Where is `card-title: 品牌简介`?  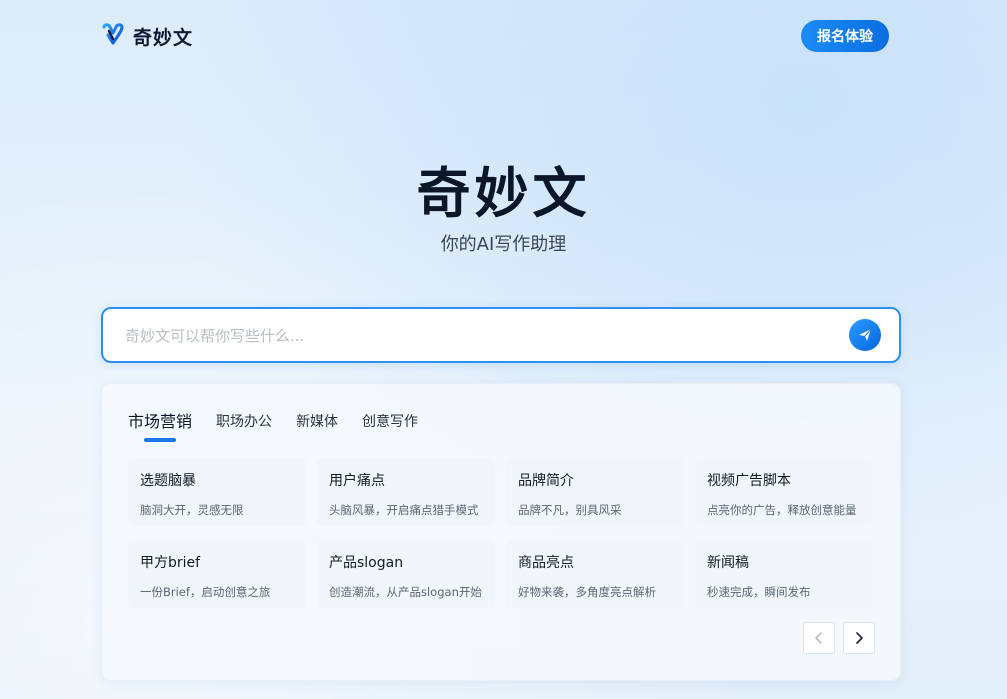 card-title: 品牌简介 is located at coordinates (546, 481).